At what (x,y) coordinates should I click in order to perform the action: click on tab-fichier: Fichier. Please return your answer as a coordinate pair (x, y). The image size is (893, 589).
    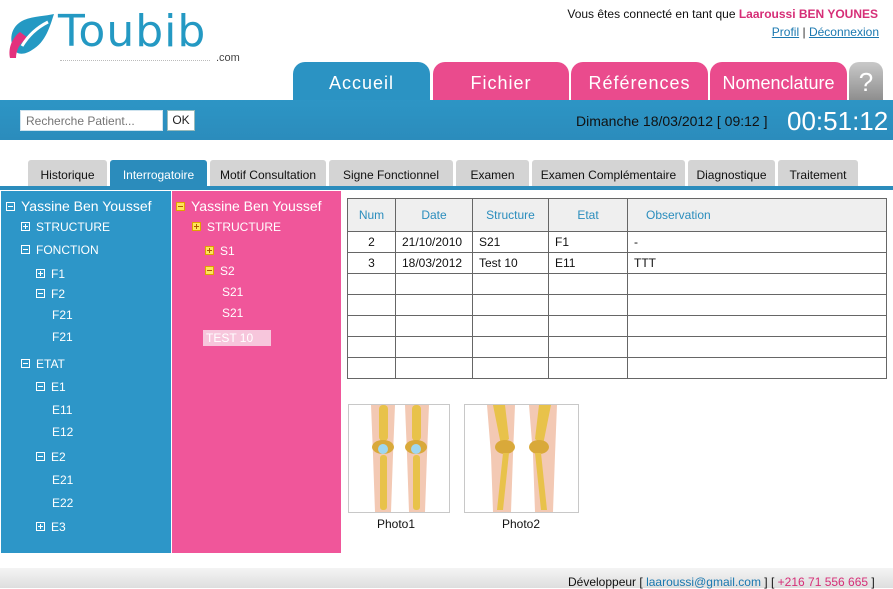
    Looking at the image, I should click on (501, 81).